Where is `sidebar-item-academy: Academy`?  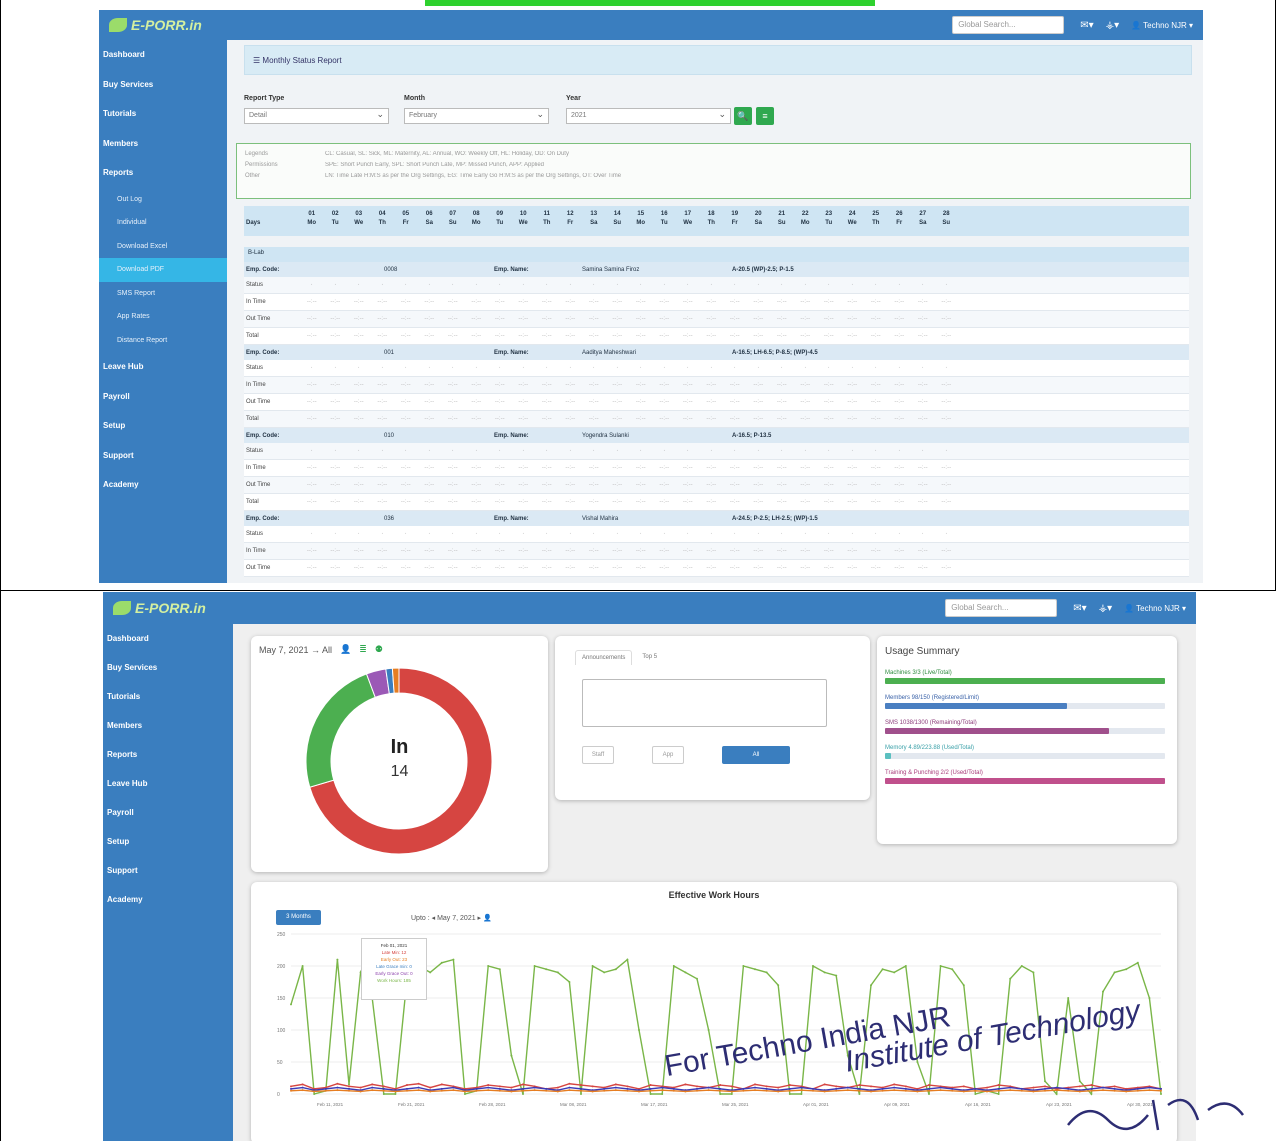
sidebar-item-academy: Academy is located at coordinates (168, 899).